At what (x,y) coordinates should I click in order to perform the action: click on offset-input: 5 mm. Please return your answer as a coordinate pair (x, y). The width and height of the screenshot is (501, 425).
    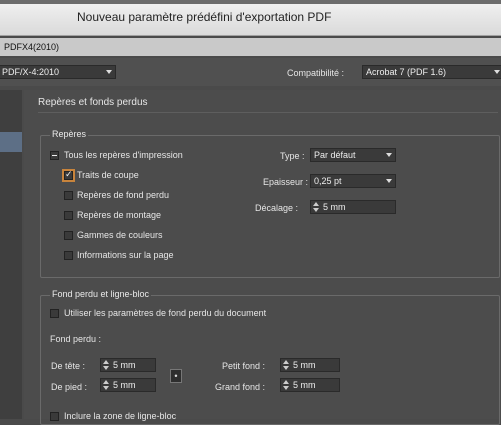
    Looking at the image, I should click on (353, 207).